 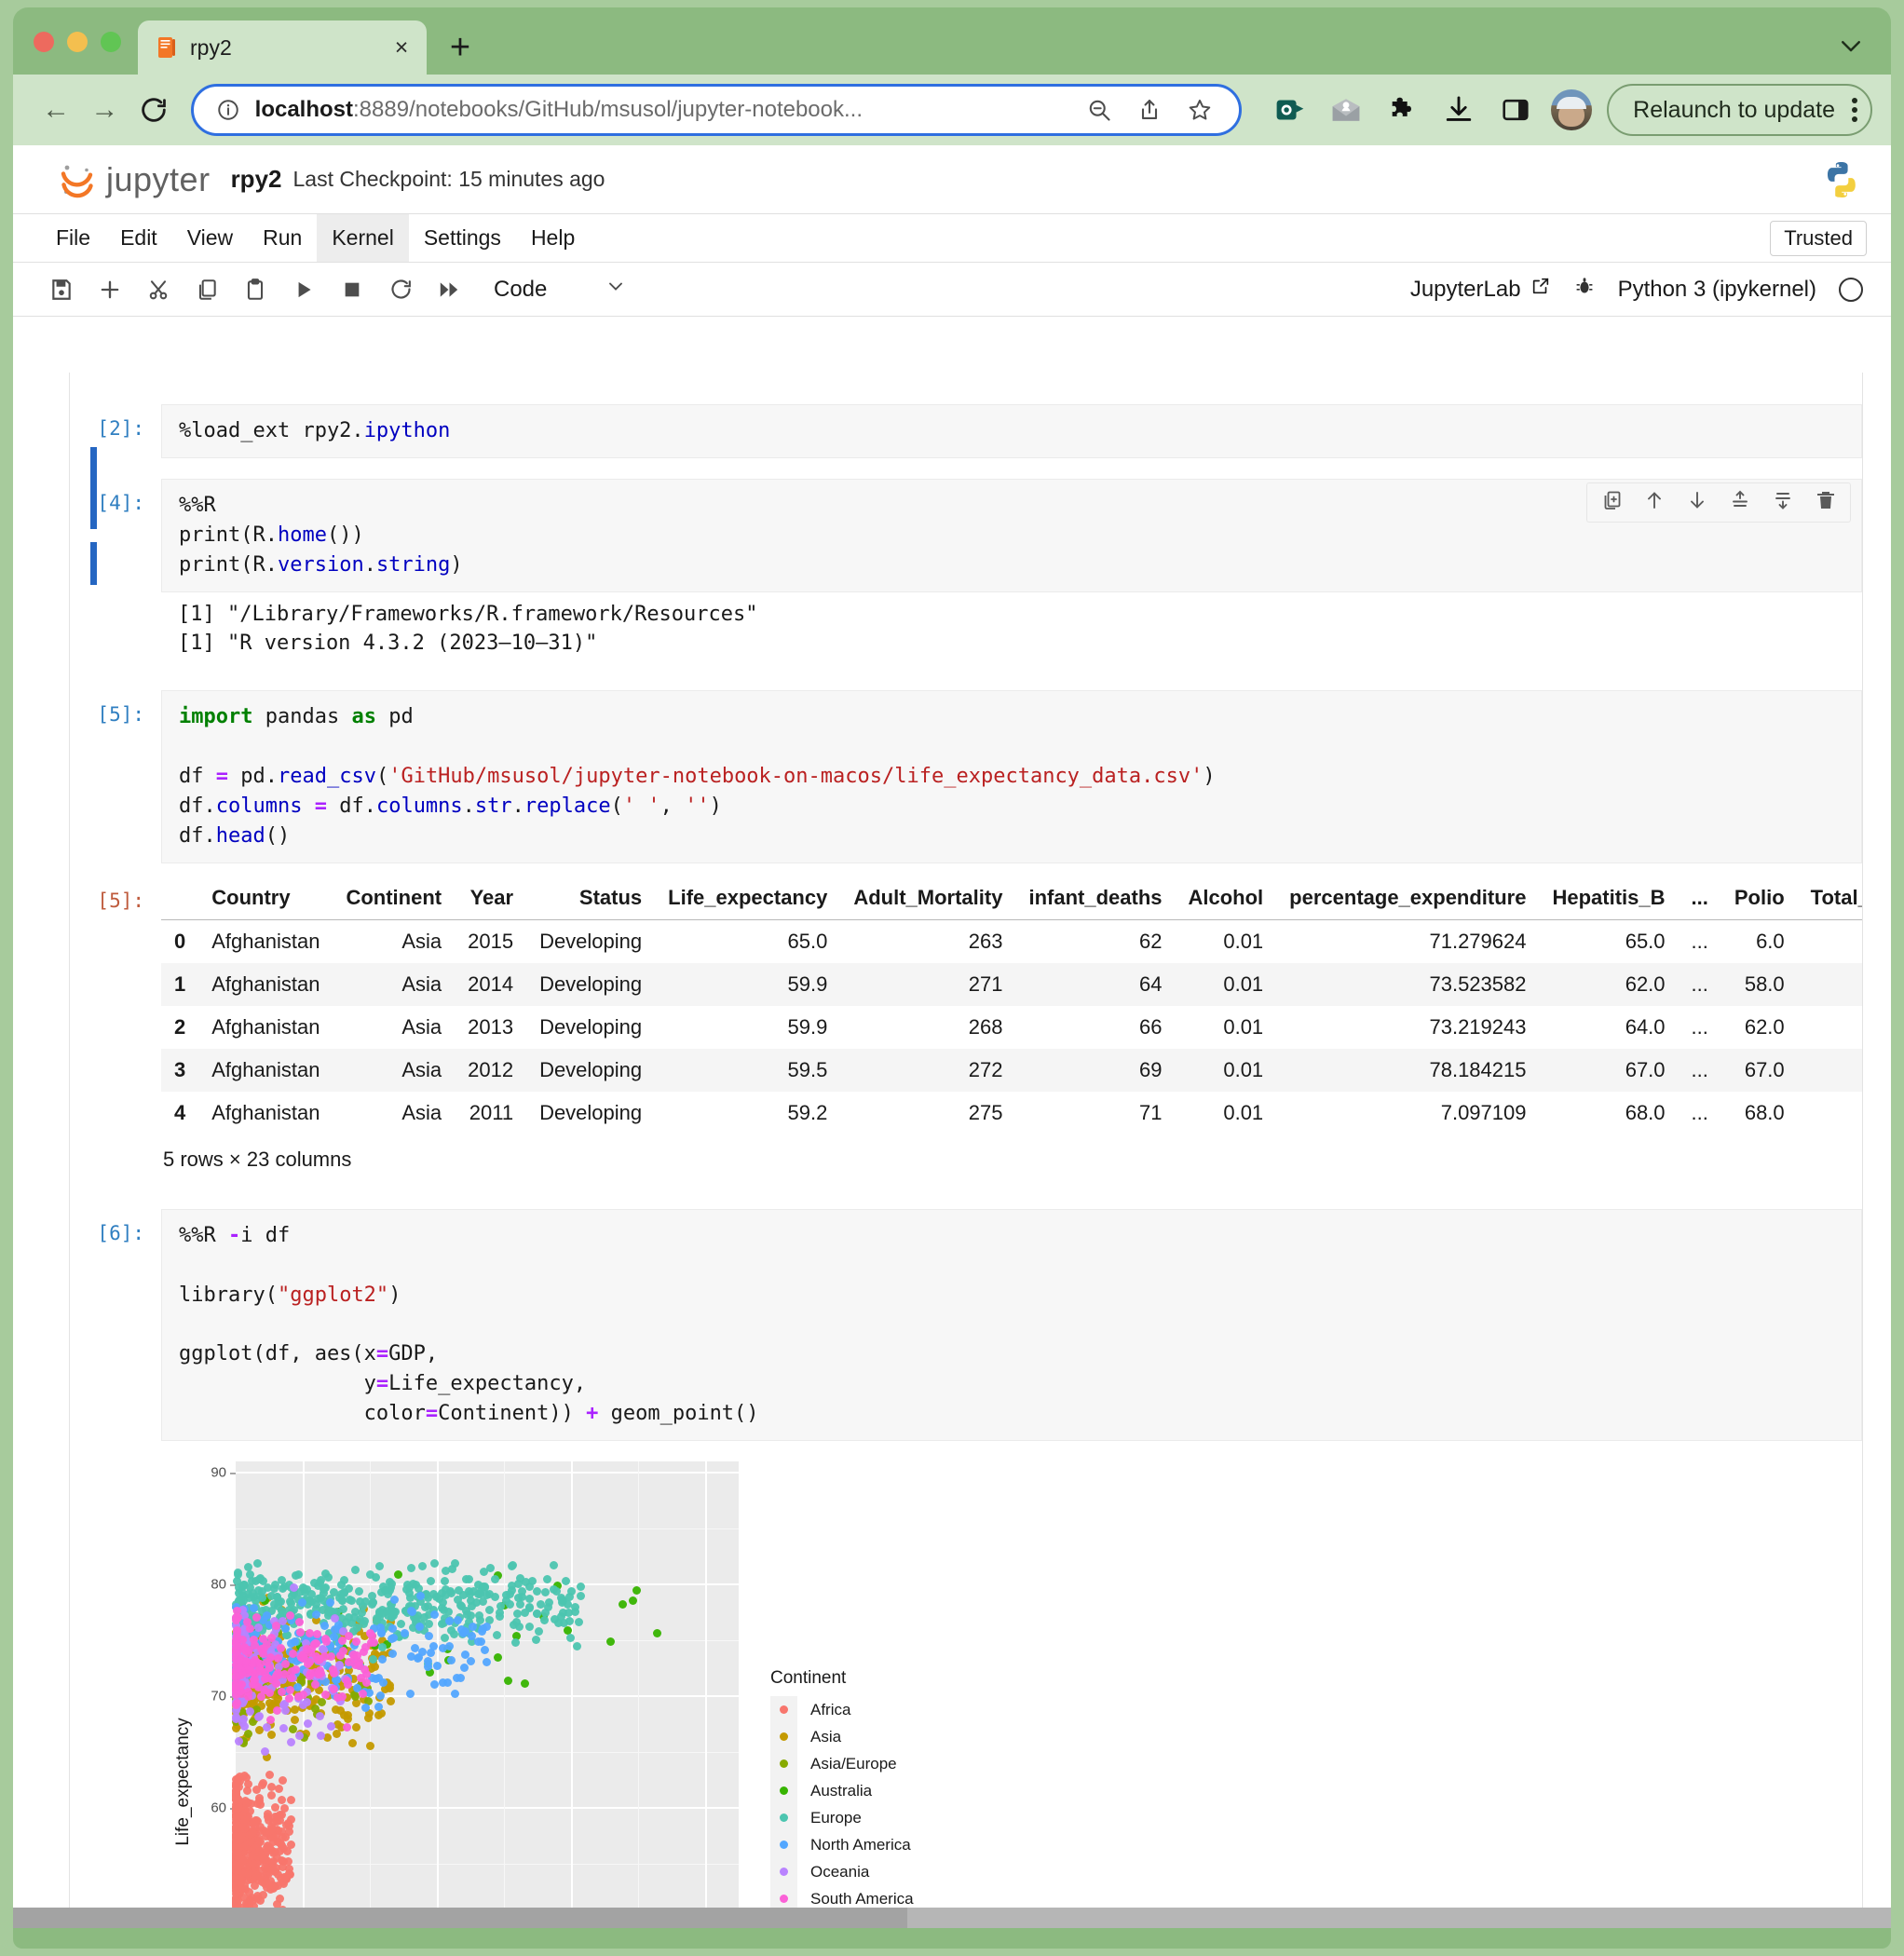 I want to click on minimize-window-button, so click(x=77, y=42).